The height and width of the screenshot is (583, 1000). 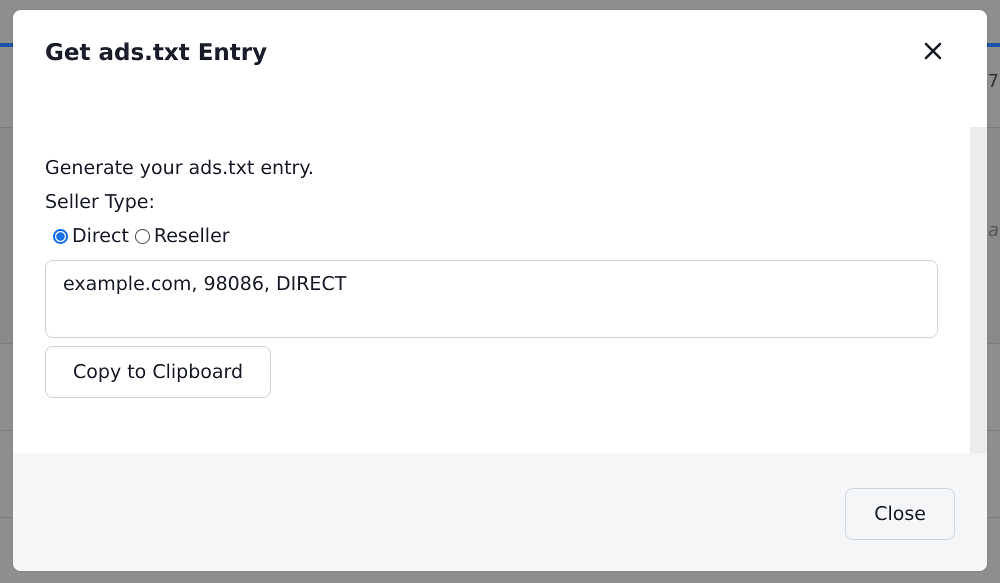 What do you see at coordinates (158, 372) in the screenshot?
I see `copy-button: Copy to Clipboard` at bounding box center [158, 372].